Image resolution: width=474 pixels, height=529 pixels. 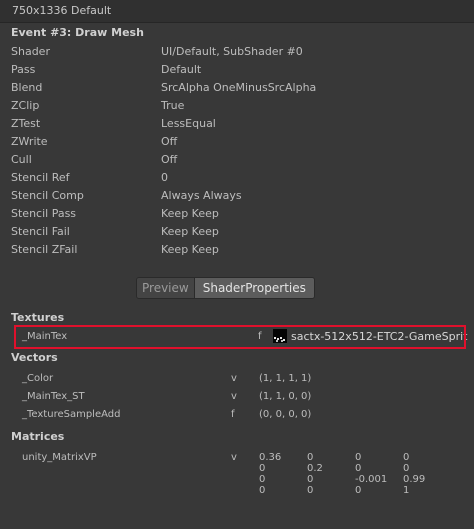 I want to click on matrix-cell: 0.99, so click(x=414, y=479).